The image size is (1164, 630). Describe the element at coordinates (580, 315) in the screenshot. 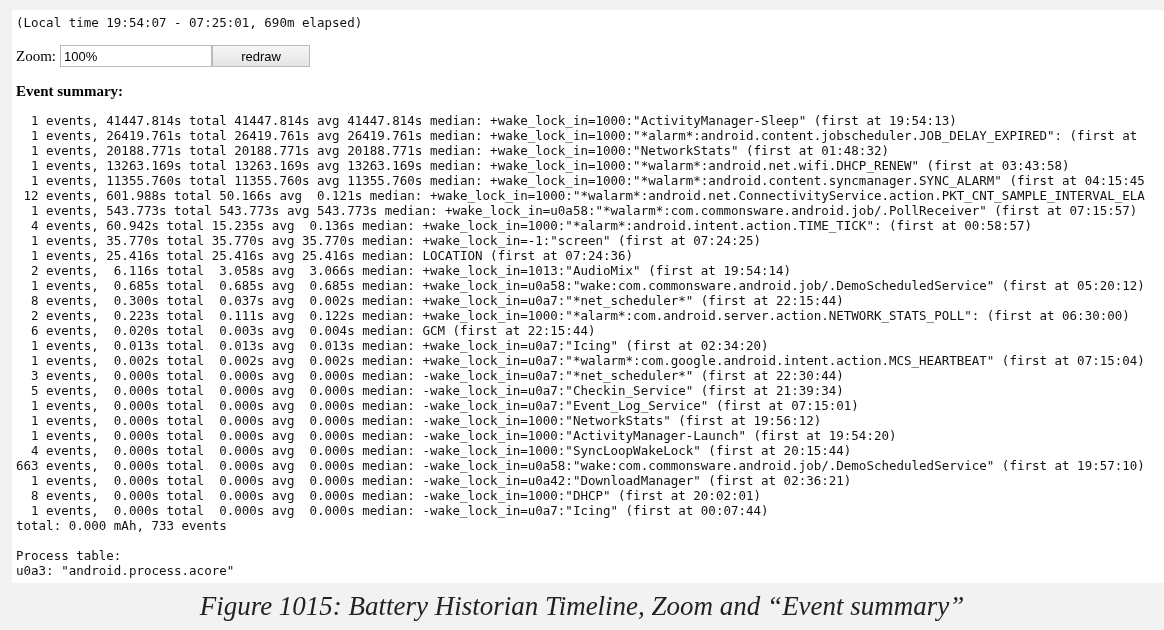

I see `event-line: 2 events, 0.223s total 0.111s avg 0.122s median: +wake_lock_in=1000:"*alarm*:com.android.server.action.NETWORK_STATS_POLL": (first at 06:30:00)` at that location.